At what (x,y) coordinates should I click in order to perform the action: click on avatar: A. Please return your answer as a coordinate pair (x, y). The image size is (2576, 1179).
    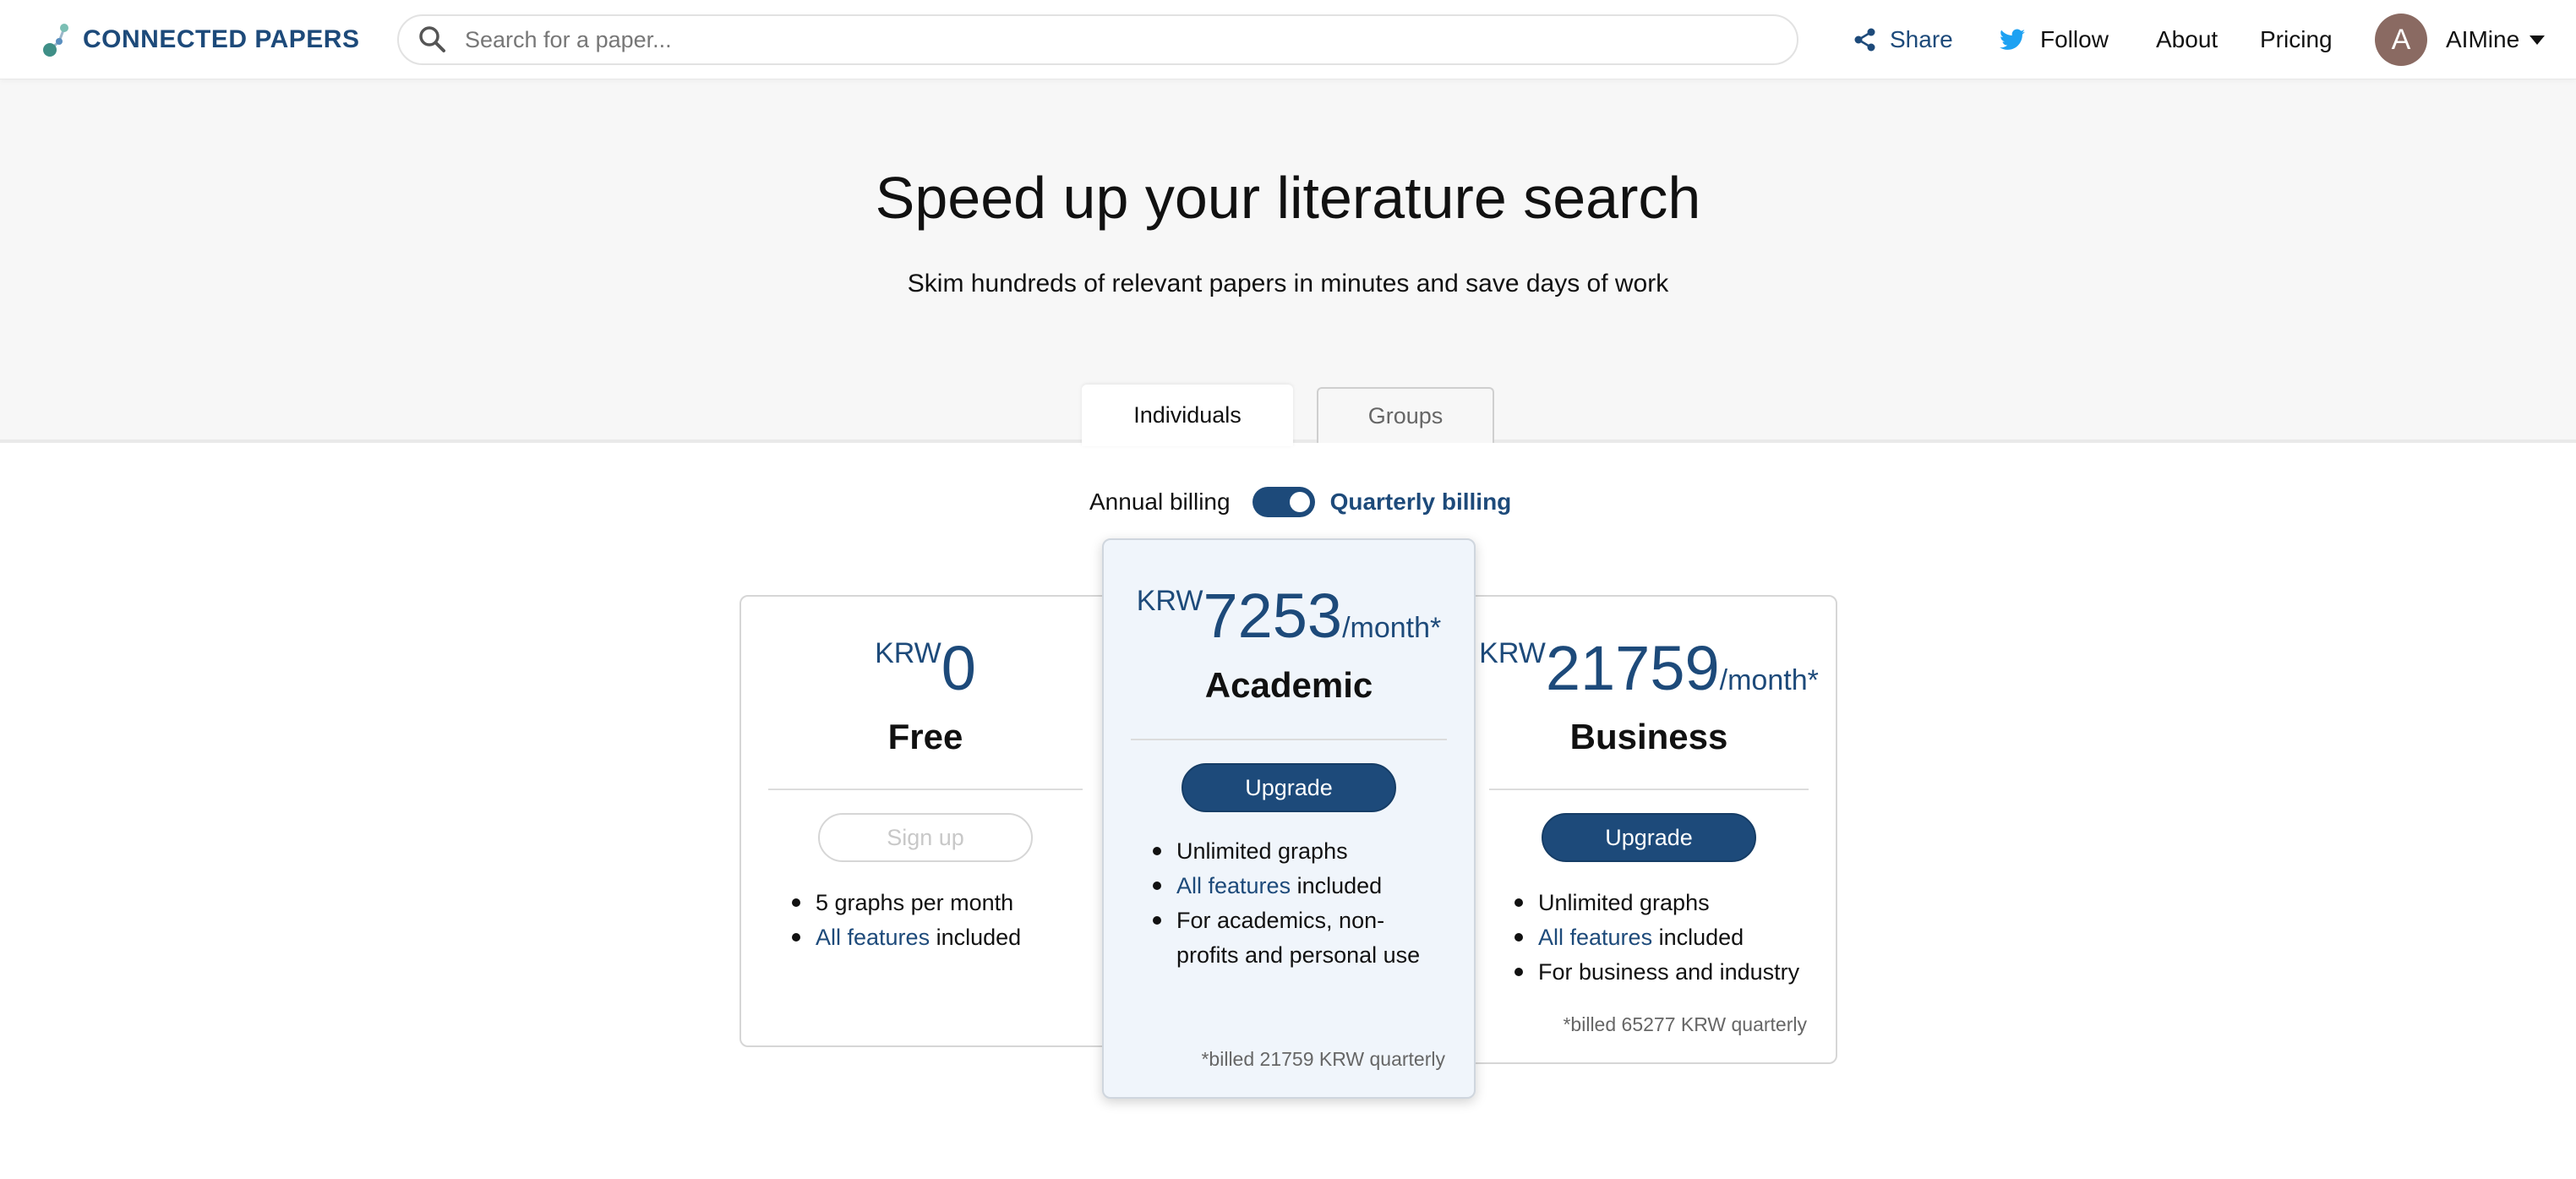
    Looking at the image, I should click on (2401, 40).